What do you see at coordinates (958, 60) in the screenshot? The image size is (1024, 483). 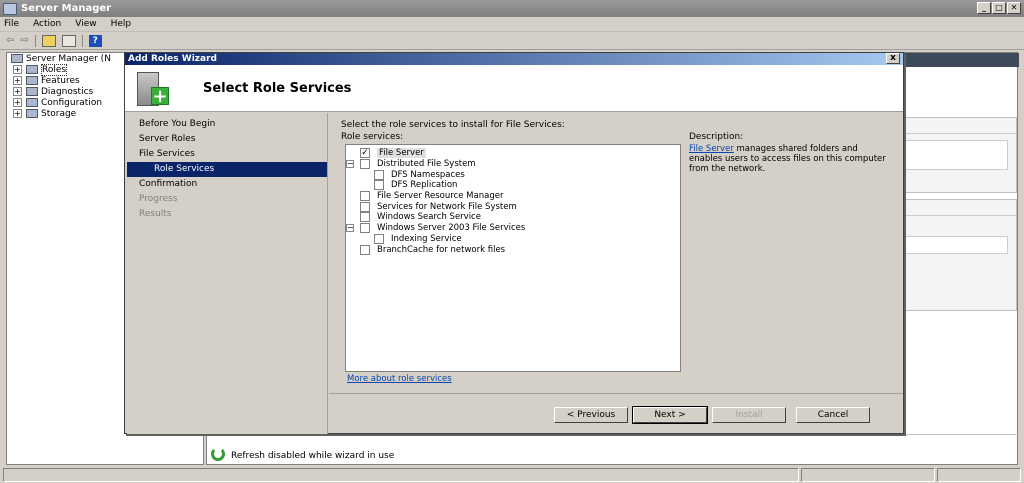 I see `details-header` at bounding box center [958, 60].